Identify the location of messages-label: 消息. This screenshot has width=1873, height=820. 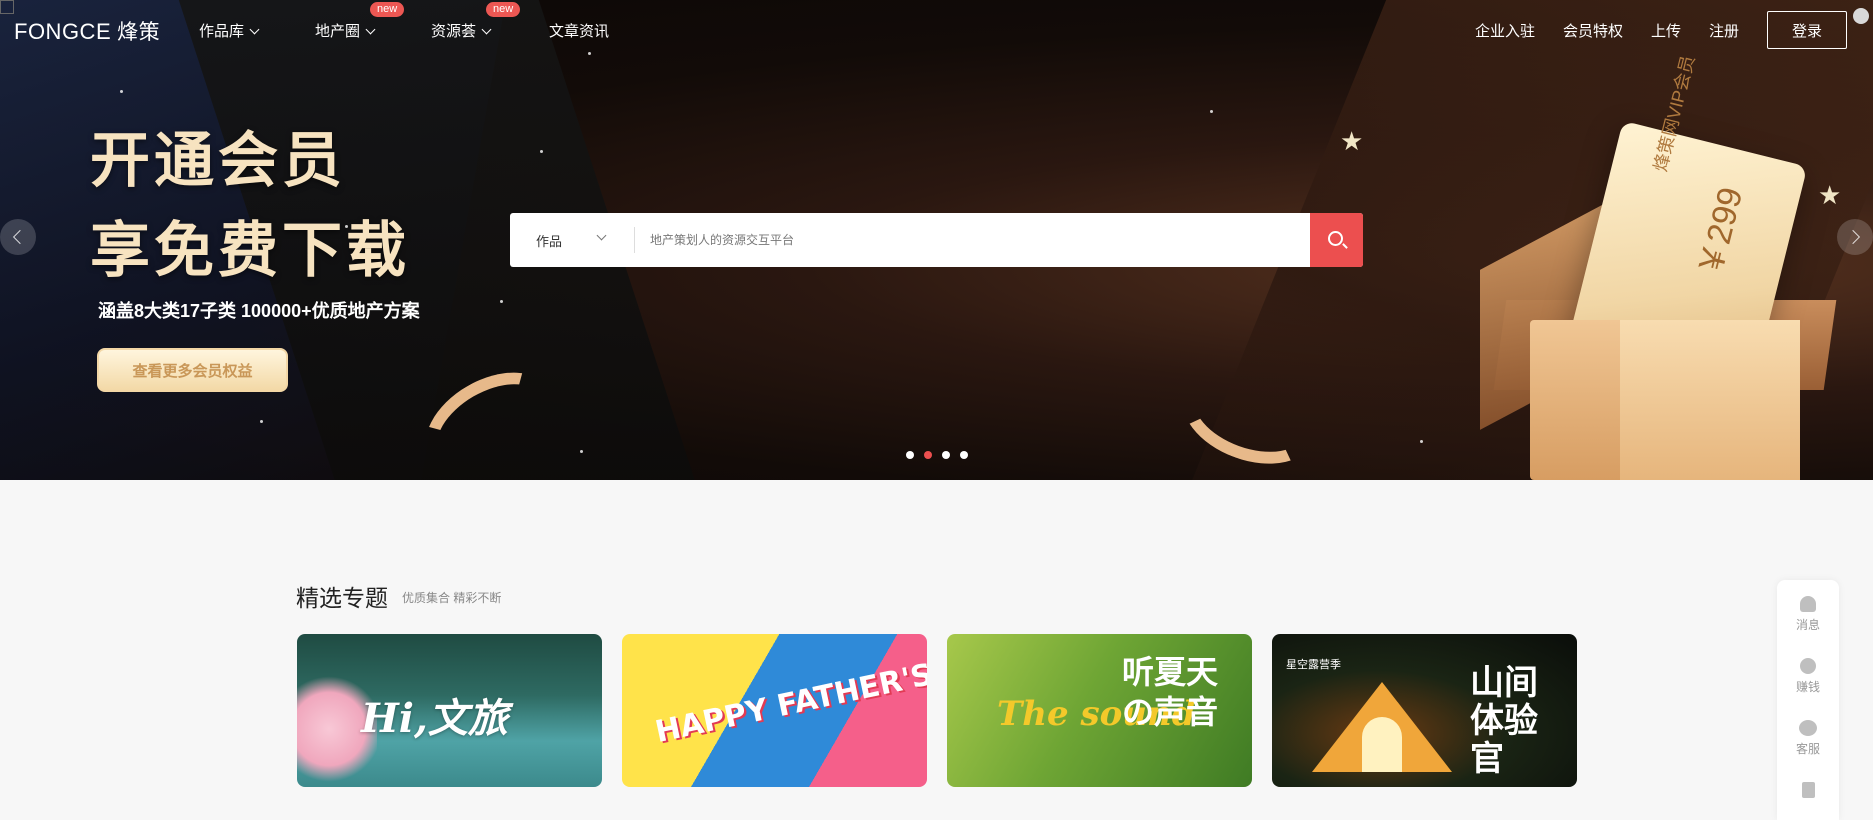
(1807, 625).